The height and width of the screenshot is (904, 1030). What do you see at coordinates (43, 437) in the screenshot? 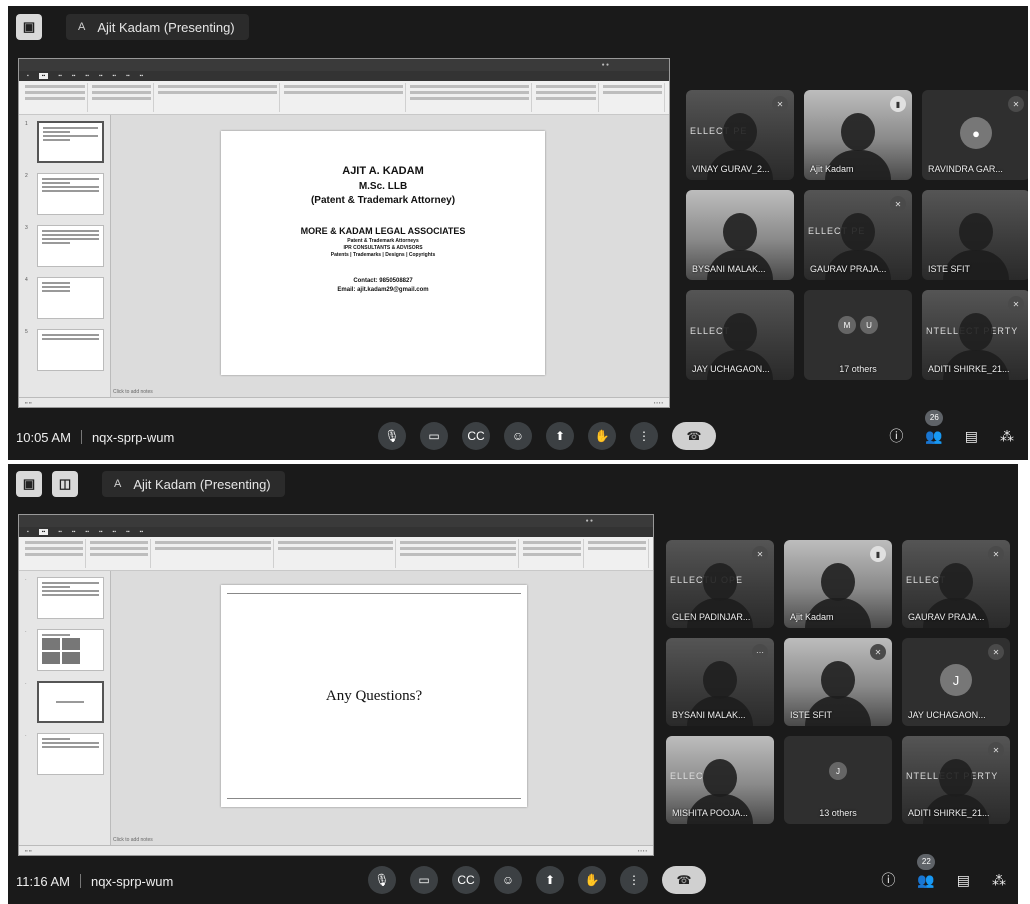
I see `meeting-time: 10:05 AM` at bounding box center [43, 437].